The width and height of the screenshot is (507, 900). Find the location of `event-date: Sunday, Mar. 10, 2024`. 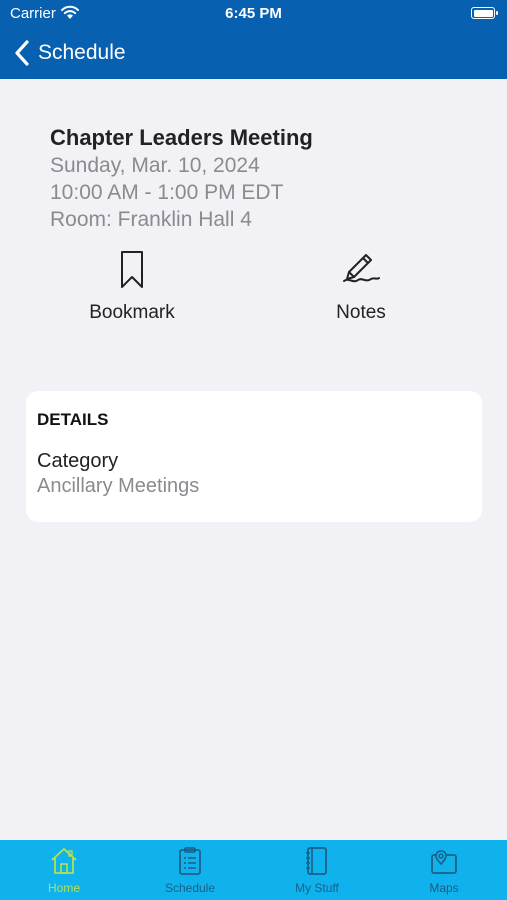

event-date: Sunday, Mar. 10, 2024 is located at coordinates (155, 165).